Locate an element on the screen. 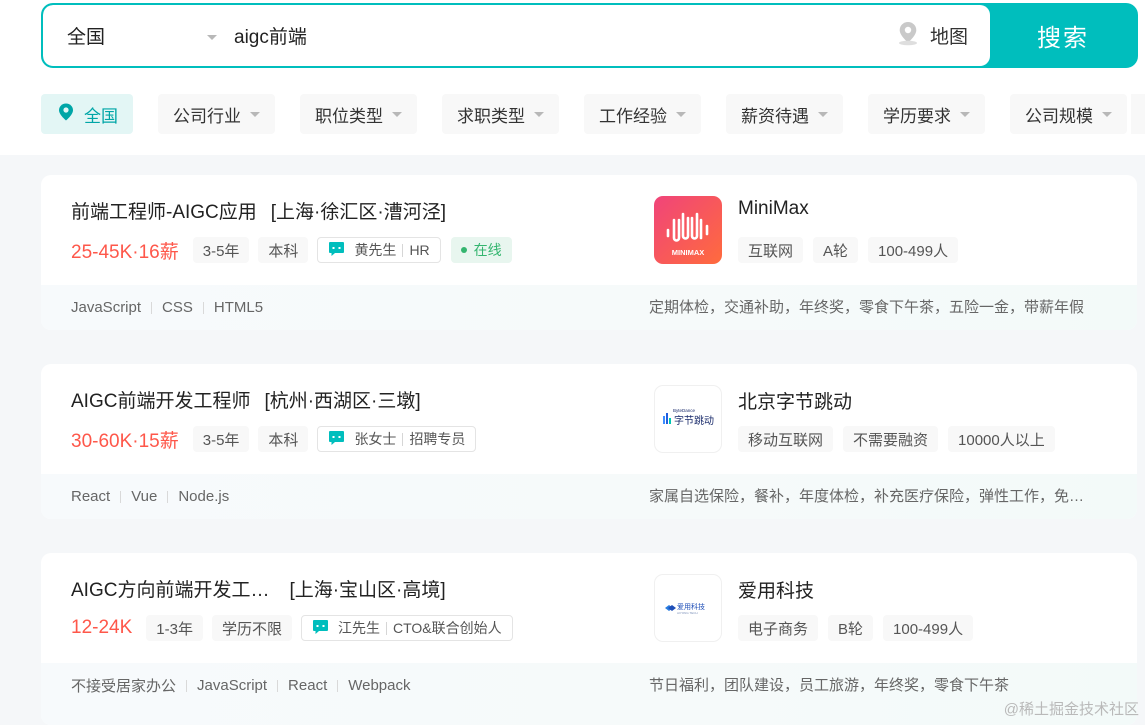  boss-chat-button: 江先生 CTO&联合创始人 is located at coordinates (406, 628).